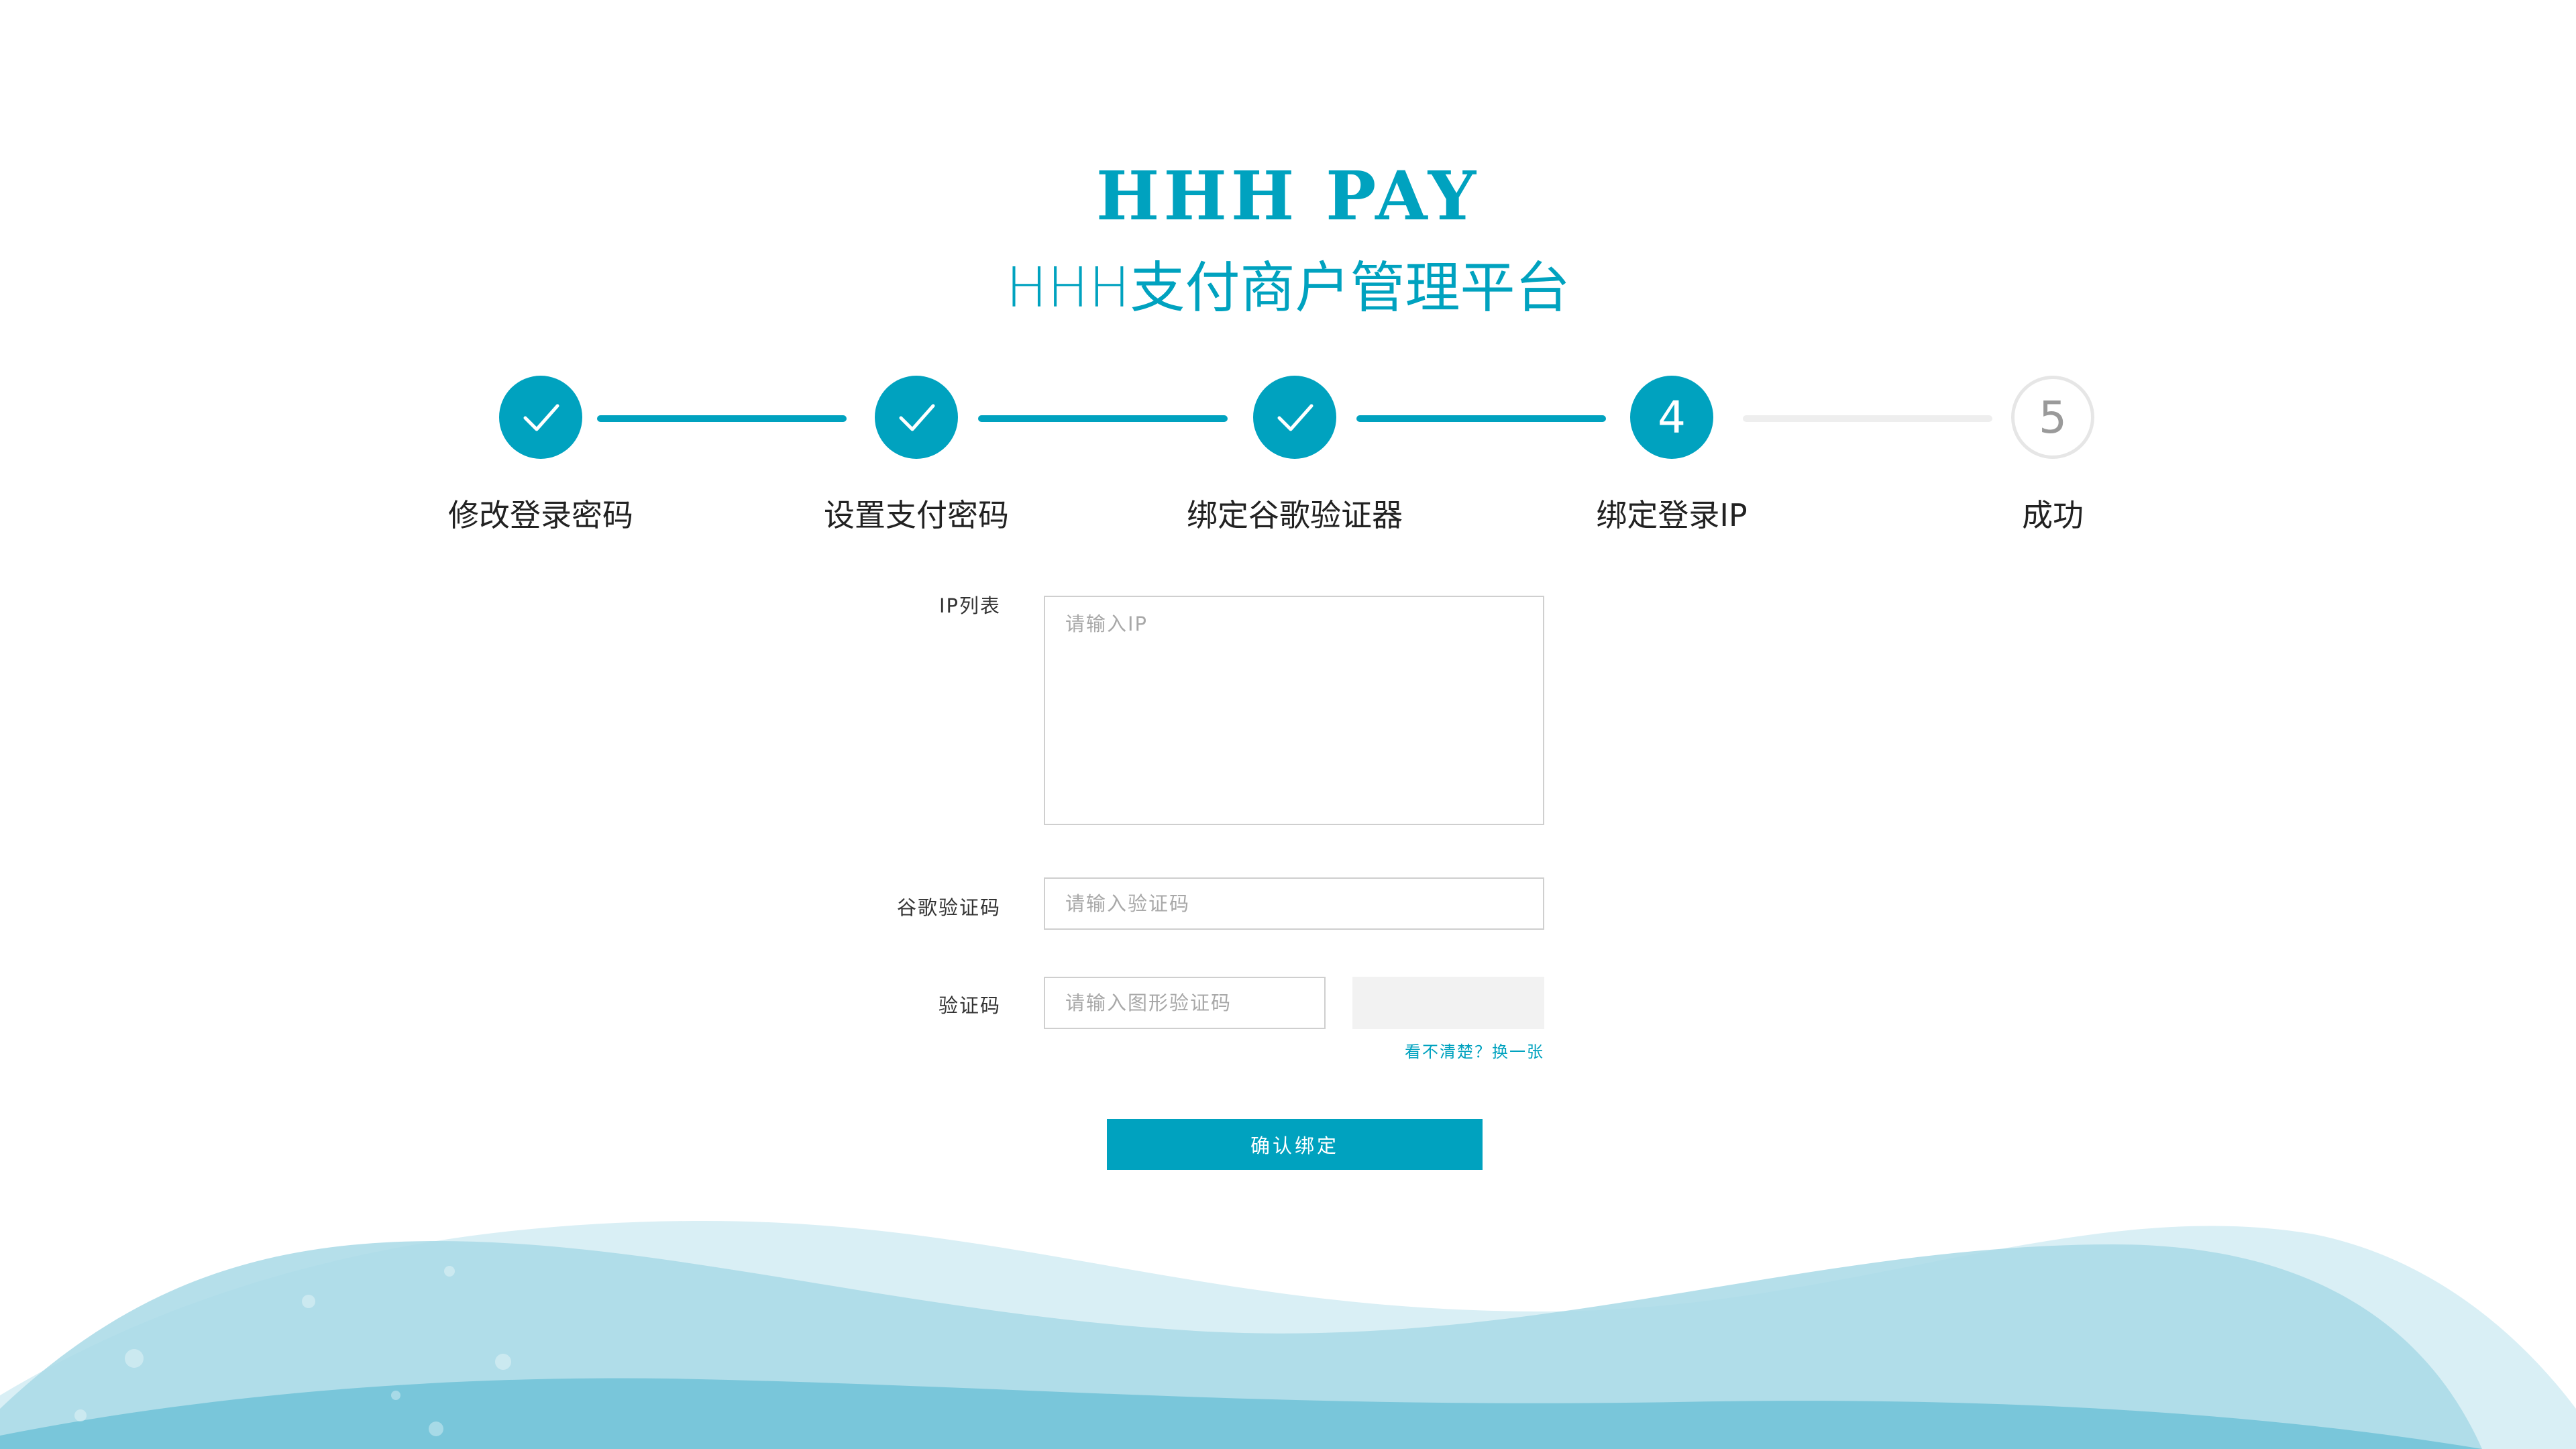 This screenshot has height=1449, width=2576. What do you see at coordinates (1448, 1003) in the screenshot?
I see `captcha-image` at bounding box center [1448, 1003].